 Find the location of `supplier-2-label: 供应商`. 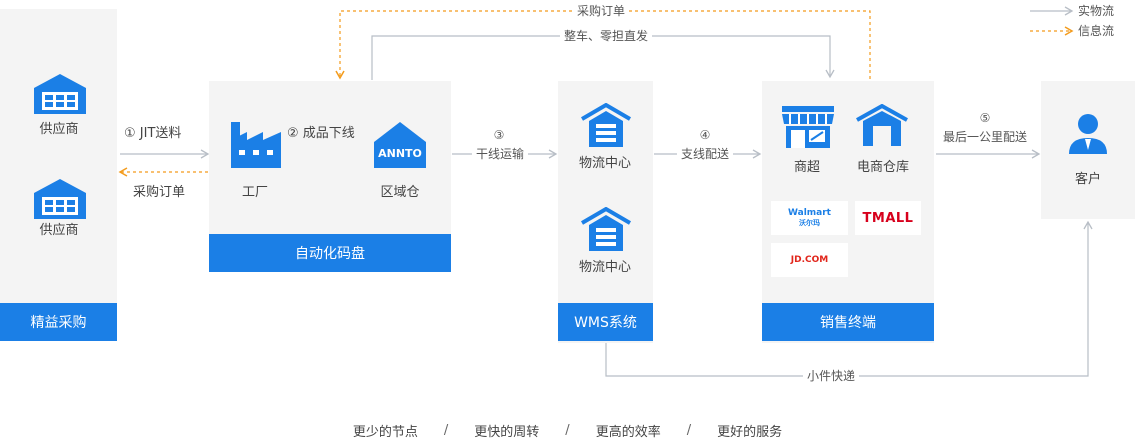

supplier-2-label: 供应商 is located at coordinates (59, 230).